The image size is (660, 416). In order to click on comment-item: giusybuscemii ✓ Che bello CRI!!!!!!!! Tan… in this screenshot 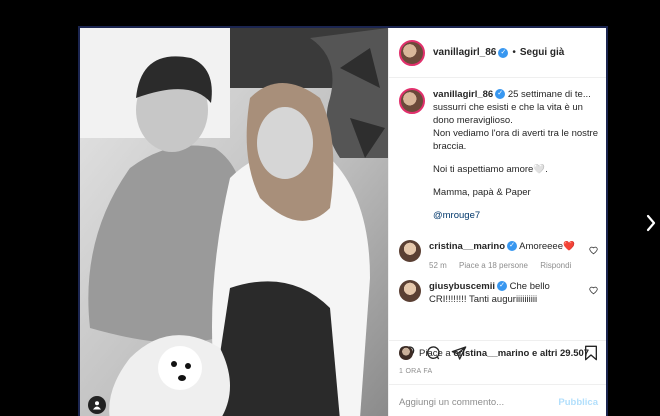, I will do `click(498, 293)`.